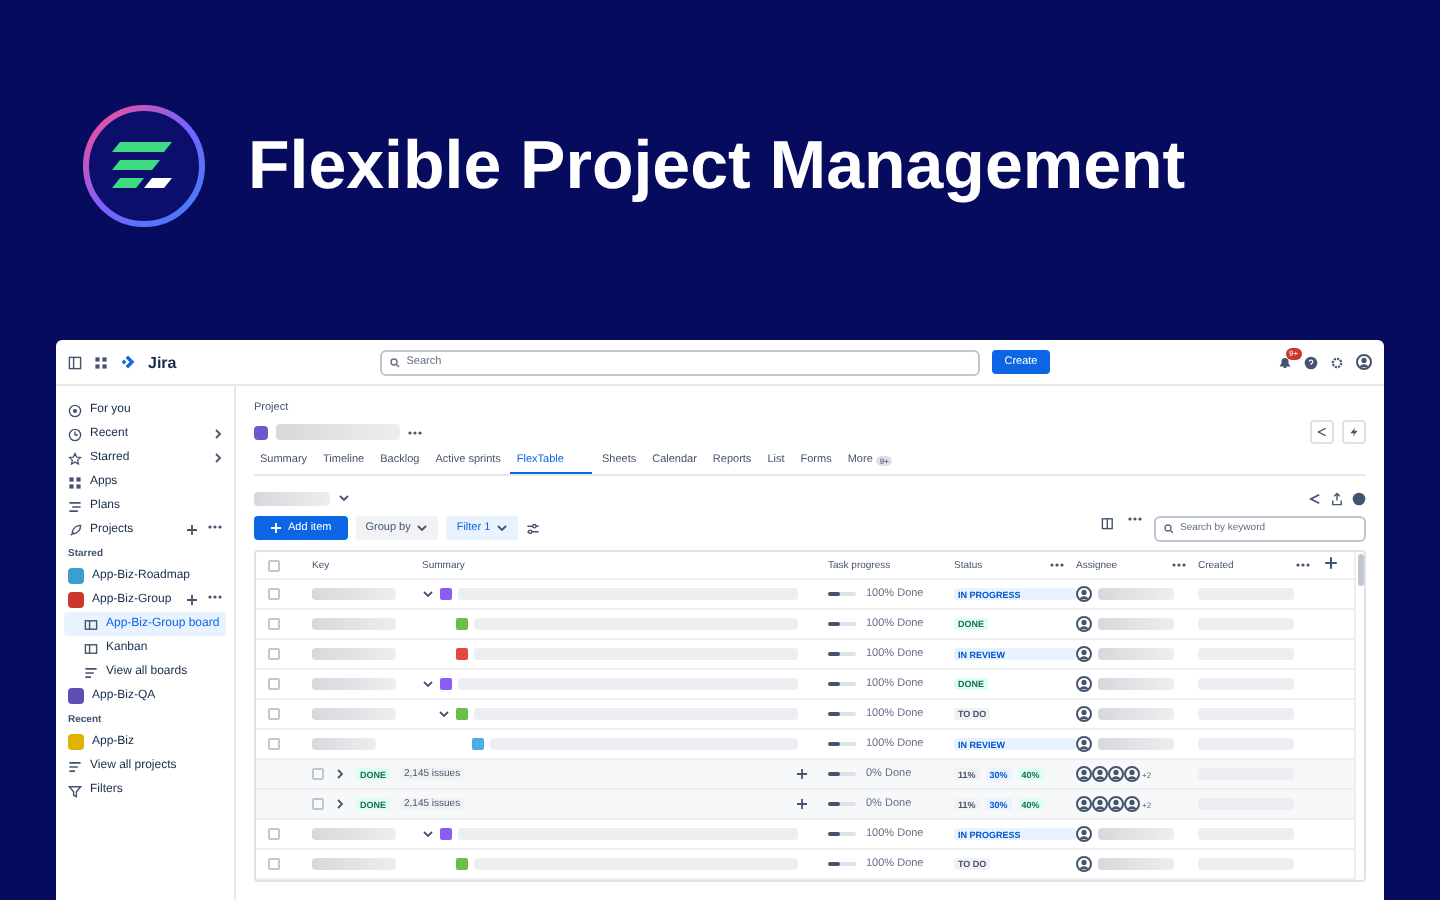 This screenshot has width=1440, height=900. What do you see at coordinates (261, 432) in the screenshot?
I see `project-icon` at bounding box center [261, 432].